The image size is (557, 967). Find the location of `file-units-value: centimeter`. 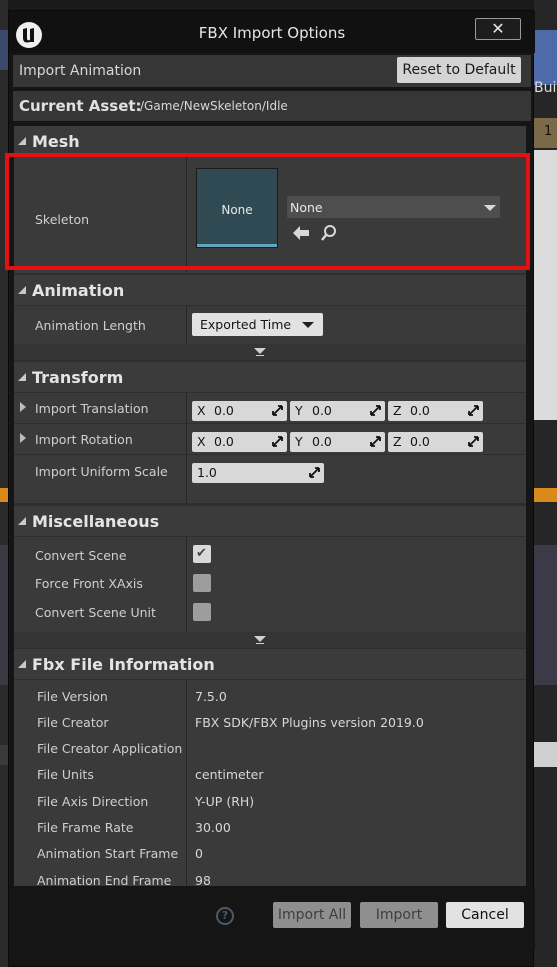

file-units-value: centimeter is located at coordinates (229, 774).